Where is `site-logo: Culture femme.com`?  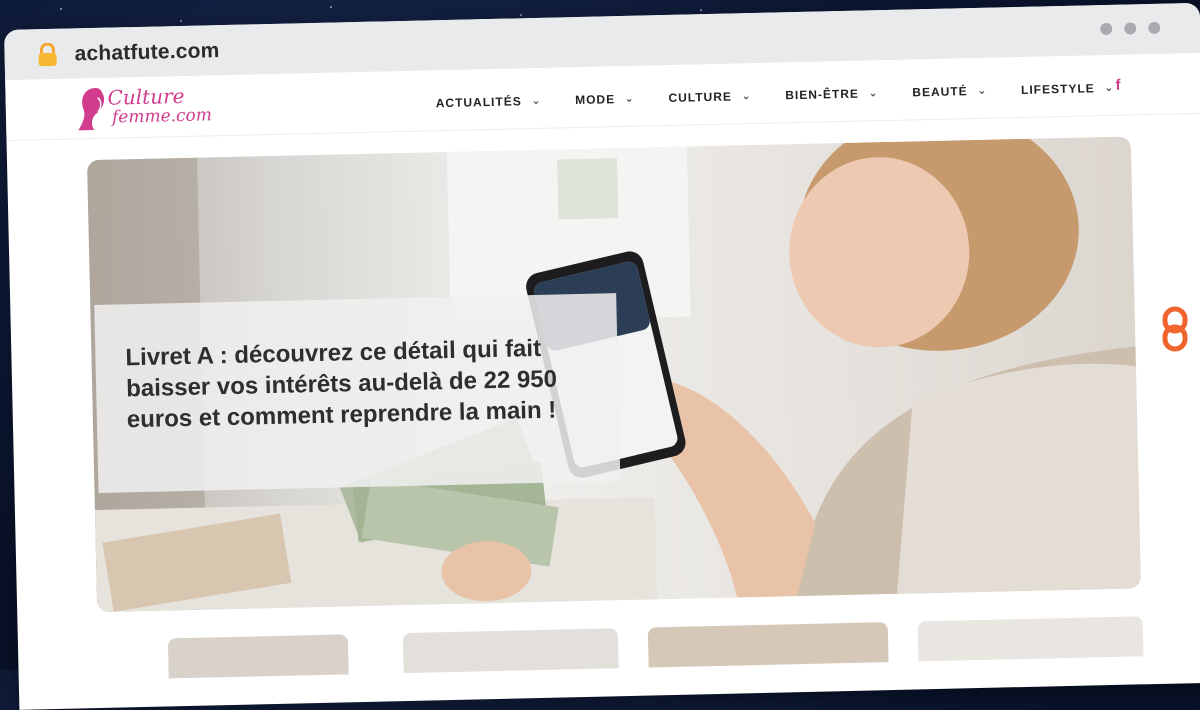 site-logo: Culture femme.com is located at coordinates (143, 107).